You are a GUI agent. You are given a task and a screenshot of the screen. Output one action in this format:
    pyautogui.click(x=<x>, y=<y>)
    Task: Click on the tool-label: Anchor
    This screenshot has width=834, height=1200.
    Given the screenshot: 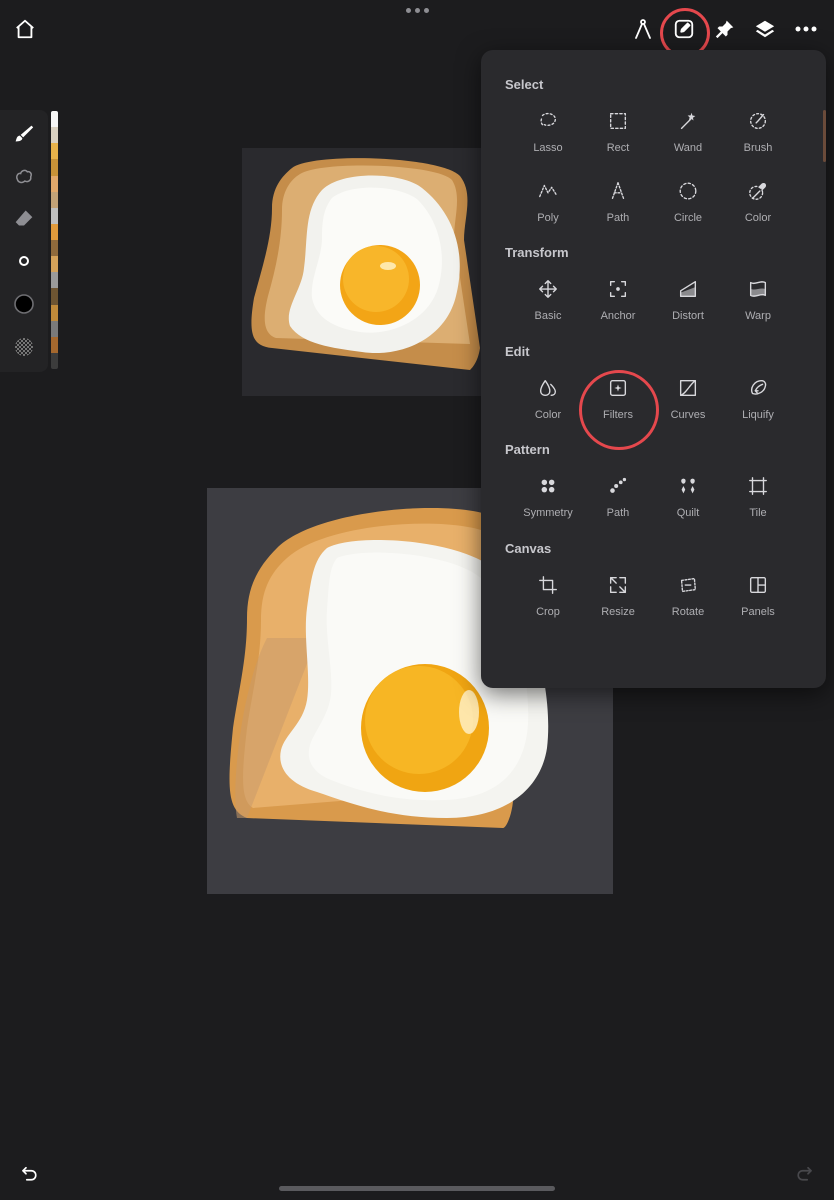 What is the action you would take?
    pyautogui.click(x=618, y=316)
    